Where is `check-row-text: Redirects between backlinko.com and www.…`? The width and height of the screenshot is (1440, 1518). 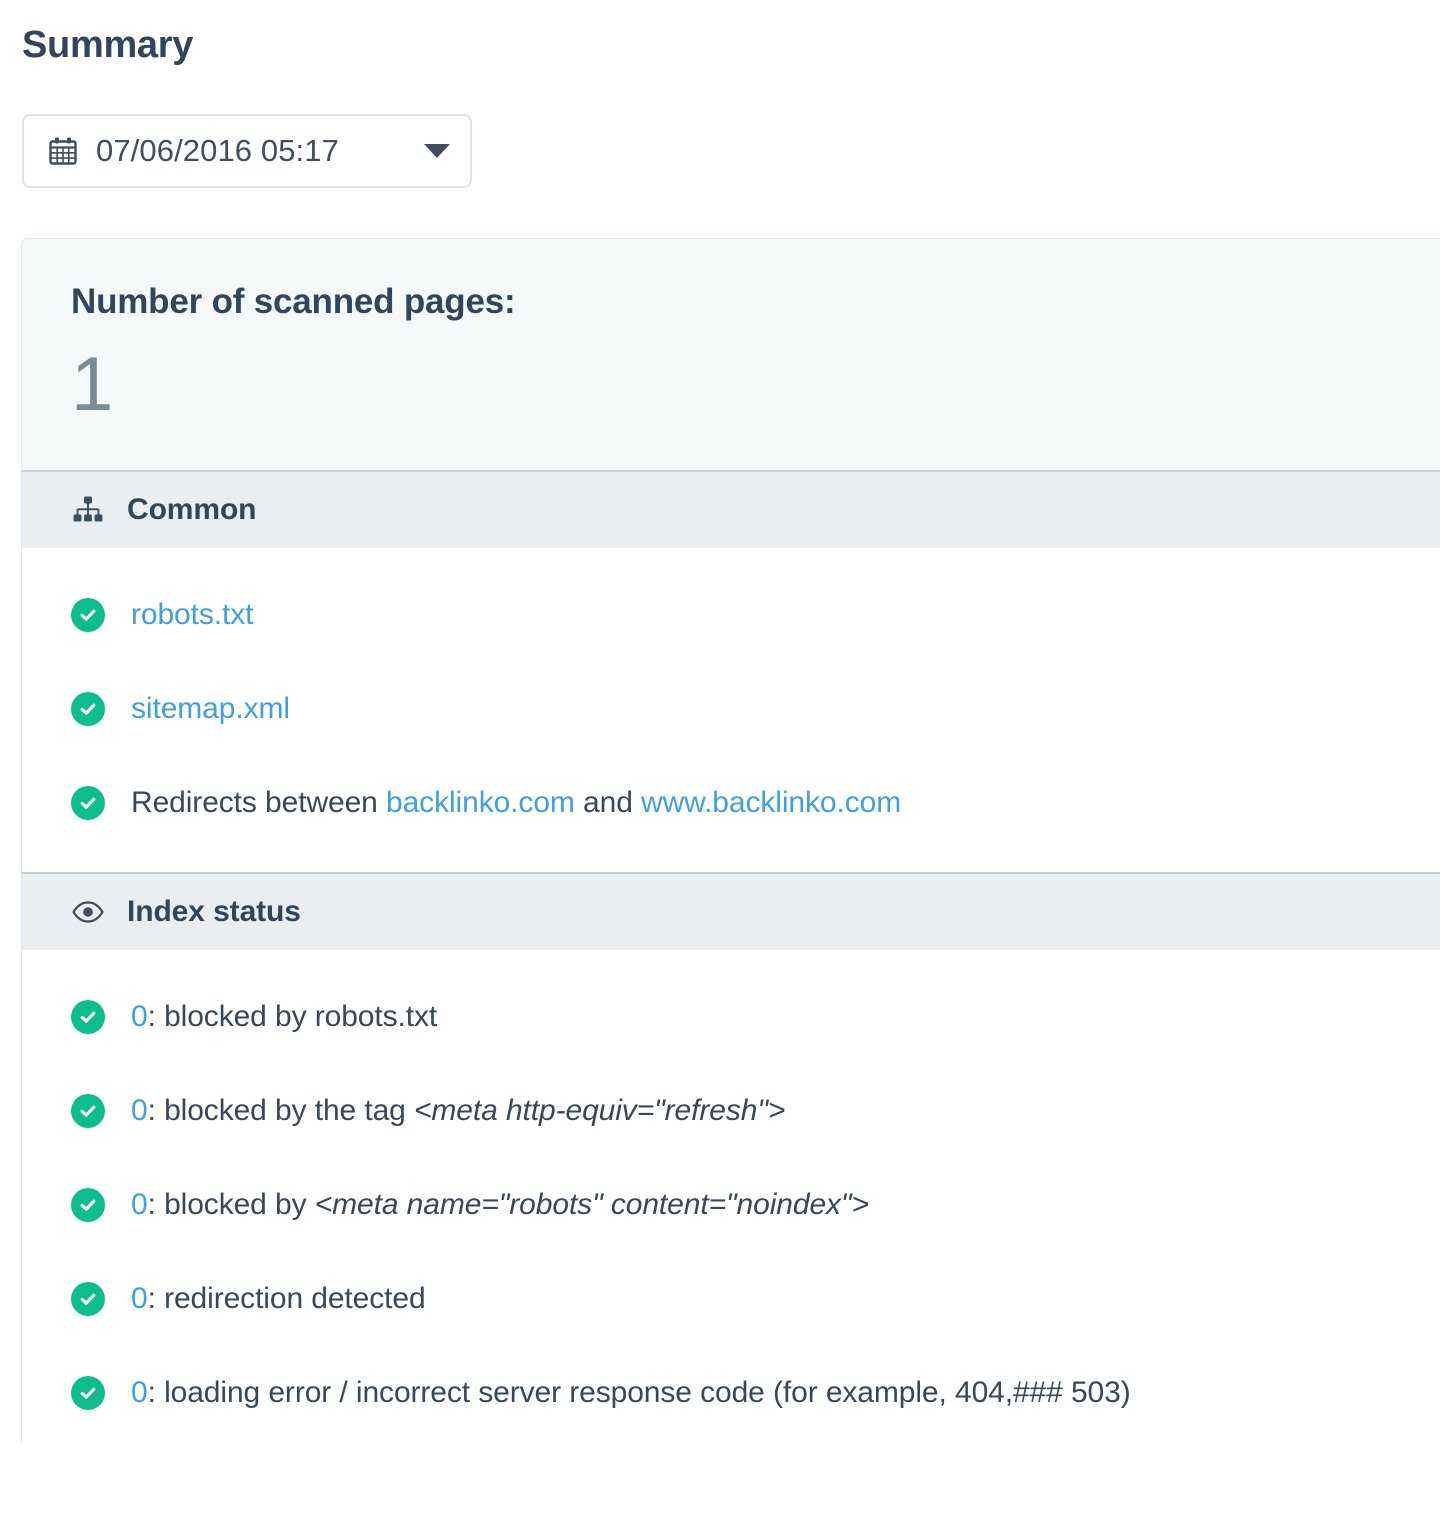 check-row-text: Redirects between backlinko.com and www.… is located at coordinates (503, 803).